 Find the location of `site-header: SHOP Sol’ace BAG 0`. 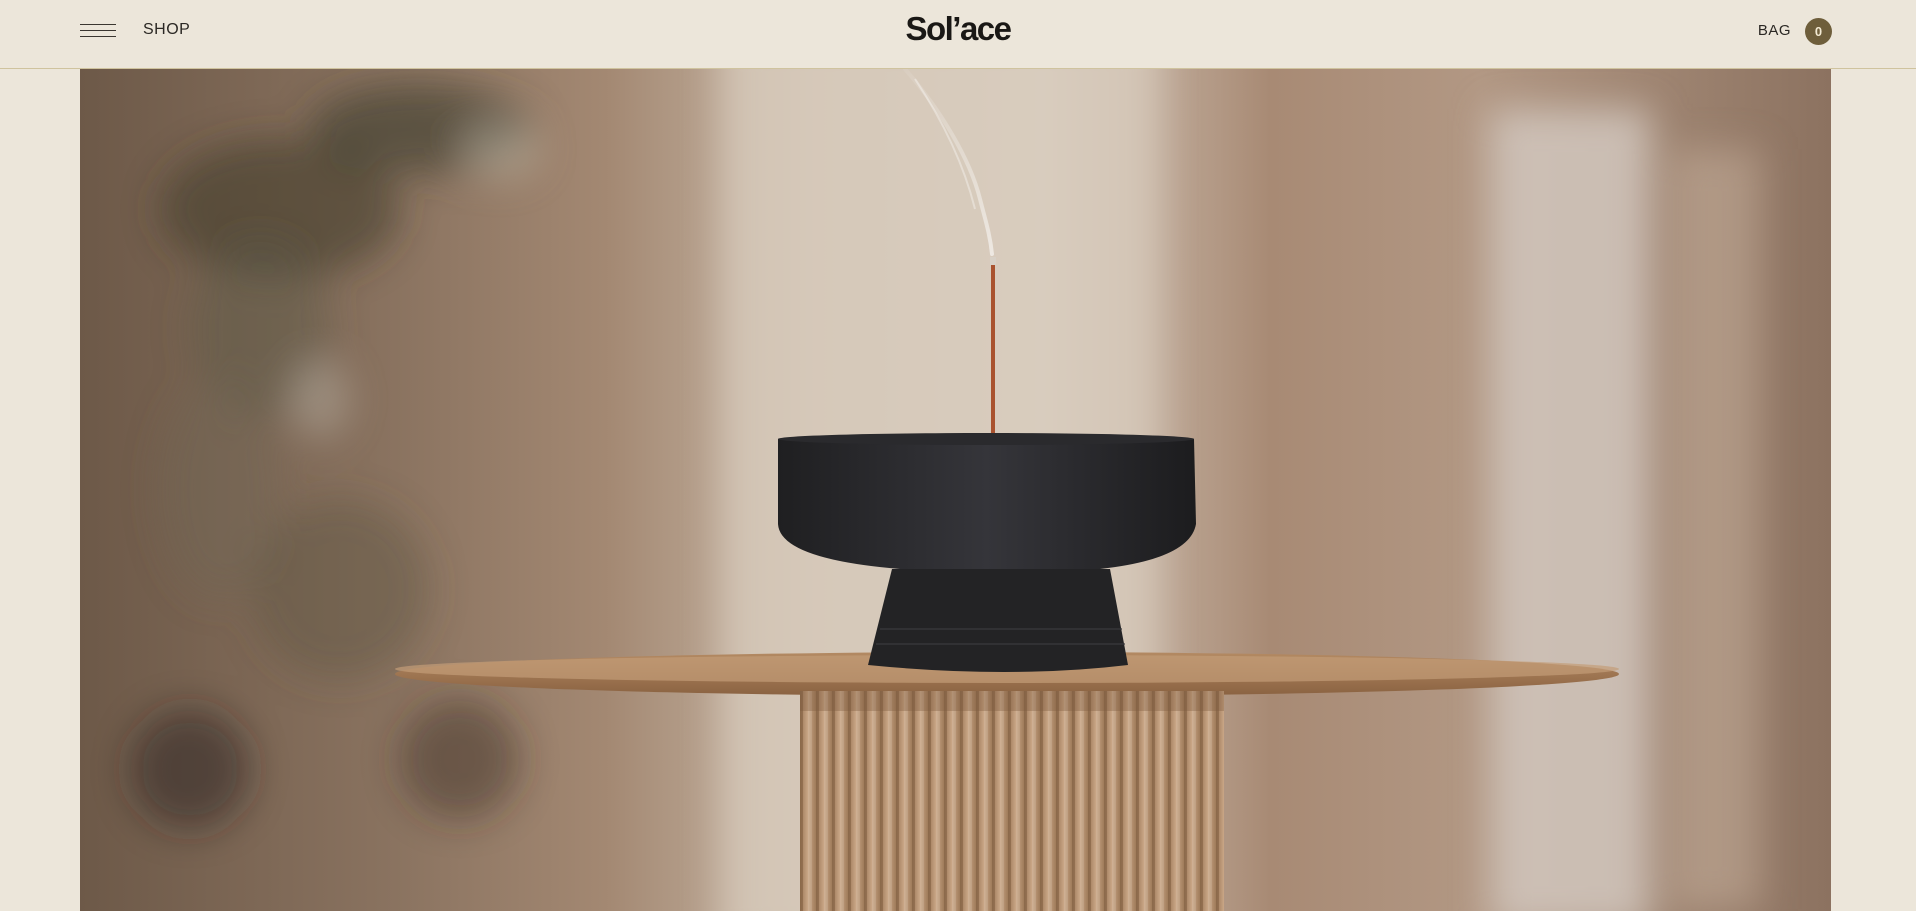

site-header: SHOP Sol’ace BAG 0 is located at coordinates (958, 34).